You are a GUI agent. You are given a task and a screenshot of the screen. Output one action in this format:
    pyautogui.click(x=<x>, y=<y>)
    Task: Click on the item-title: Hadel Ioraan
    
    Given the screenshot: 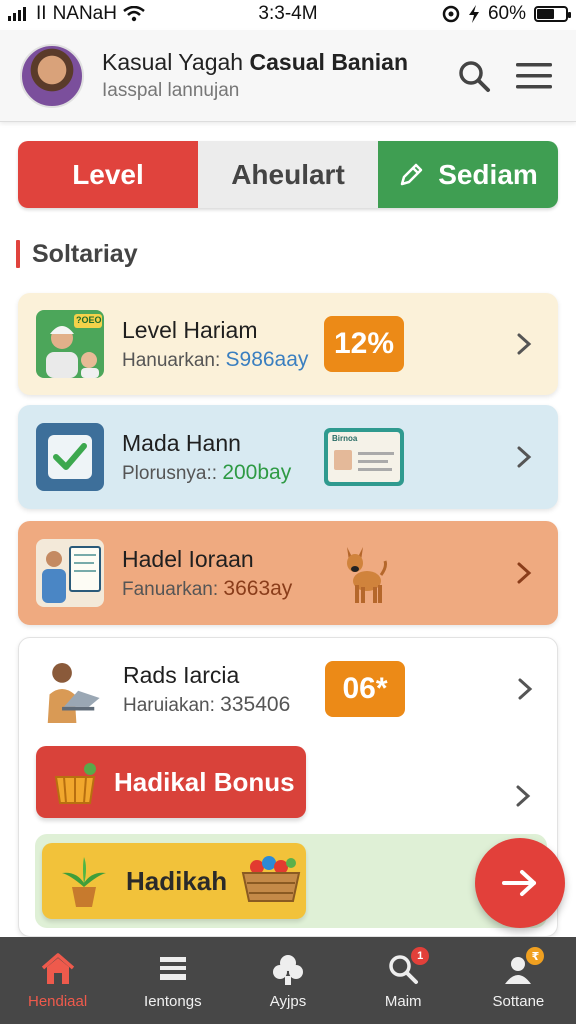 What is the action you would take?
    pyautogui.click(x=188, y=558)
    